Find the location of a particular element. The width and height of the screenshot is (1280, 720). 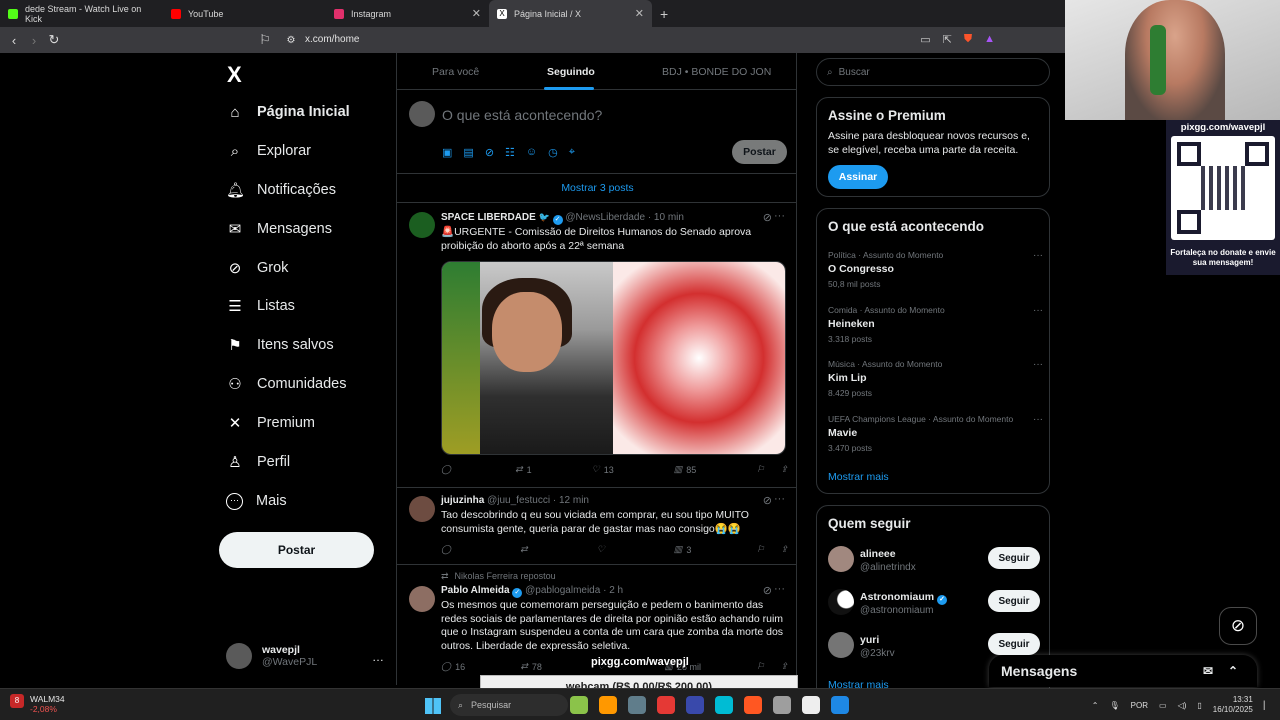

microphone-icon: 🎙︎ is located at coordinates (1115, 705).